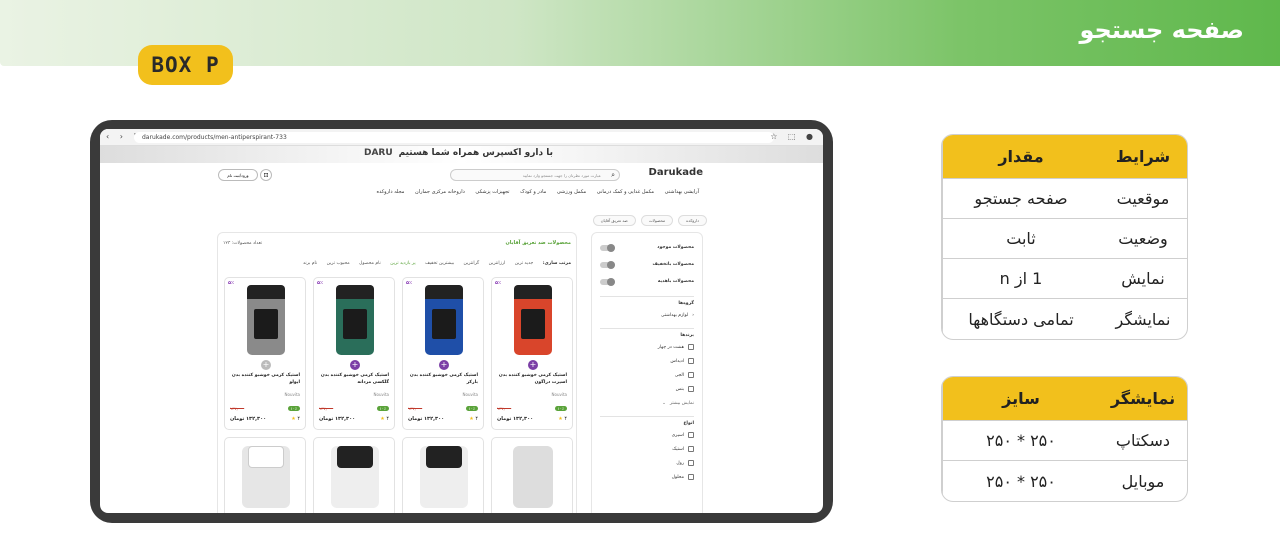 The height and width of the screenshot is (555, 1280). Describe the element at coordinates (472, 263) in the screenshot. I see `sort-option: گرانترین` at that location.